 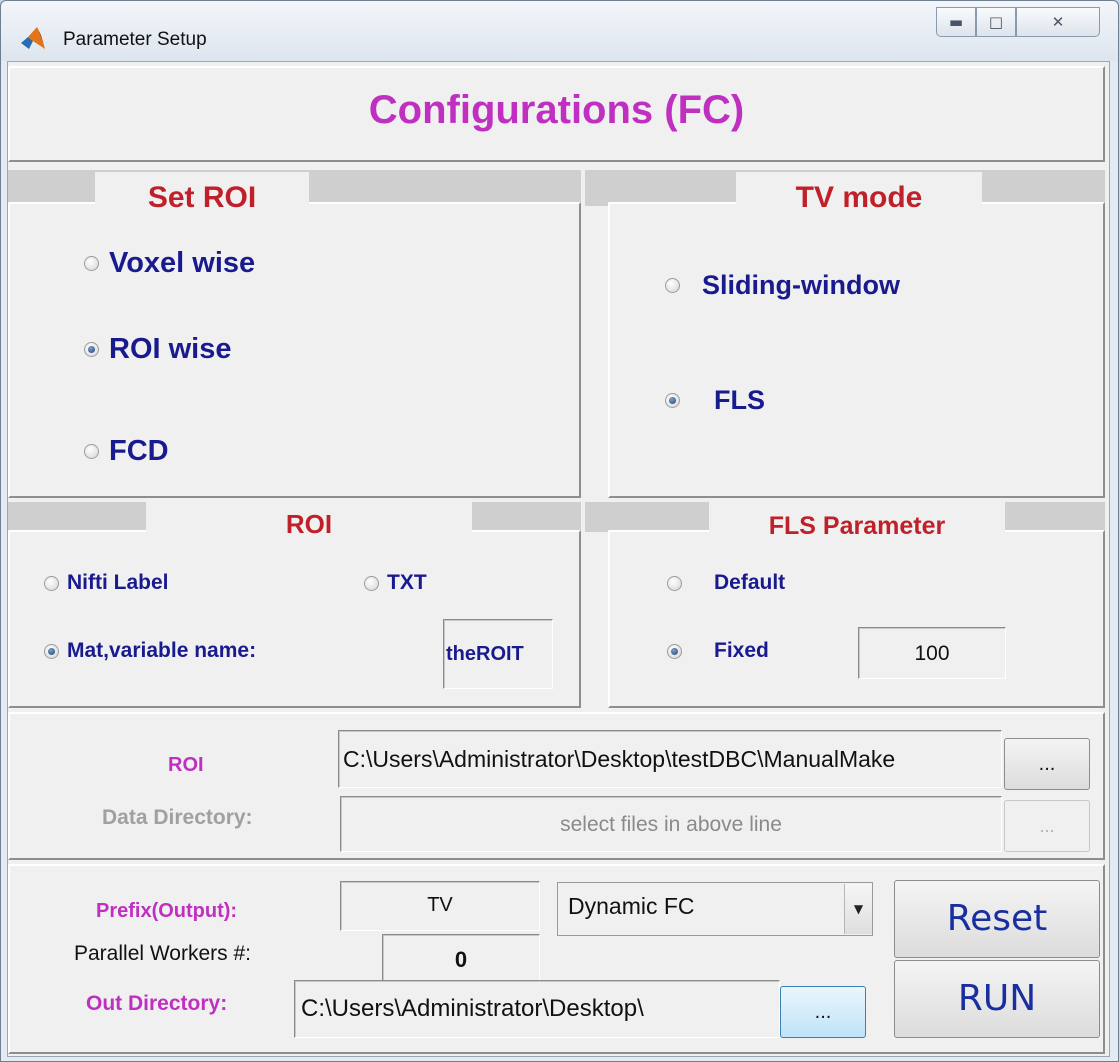 I want to click on out-directory-label: Out Directory:, so click(x=157, y=1003).